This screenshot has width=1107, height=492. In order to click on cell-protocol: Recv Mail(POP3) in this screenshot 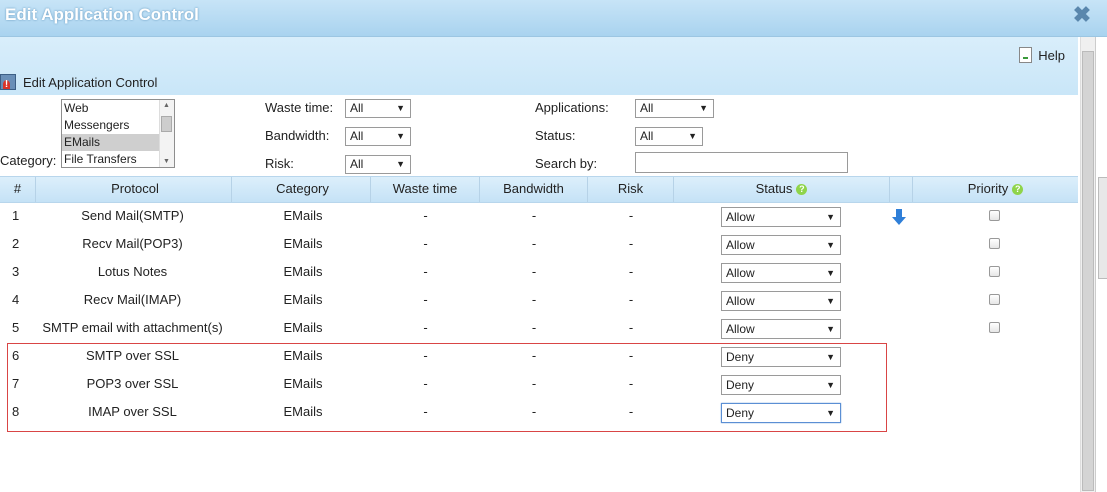, I will do `click(132, 243)`.